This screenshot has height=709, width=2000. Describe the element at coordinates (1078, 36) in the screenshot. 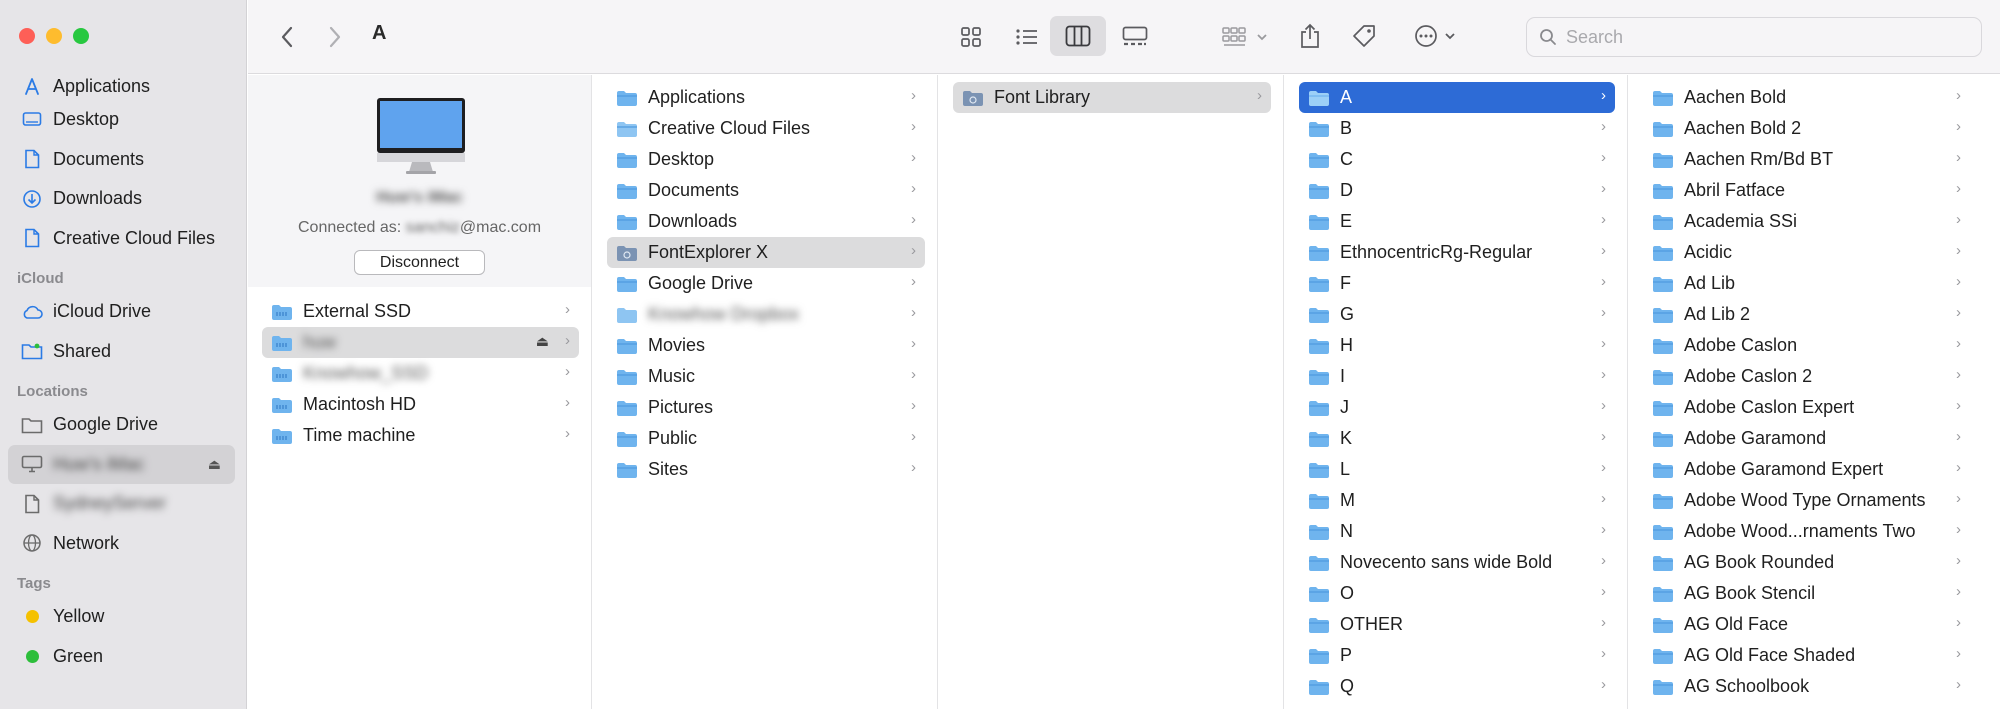

I see `column-view-button` at that location.